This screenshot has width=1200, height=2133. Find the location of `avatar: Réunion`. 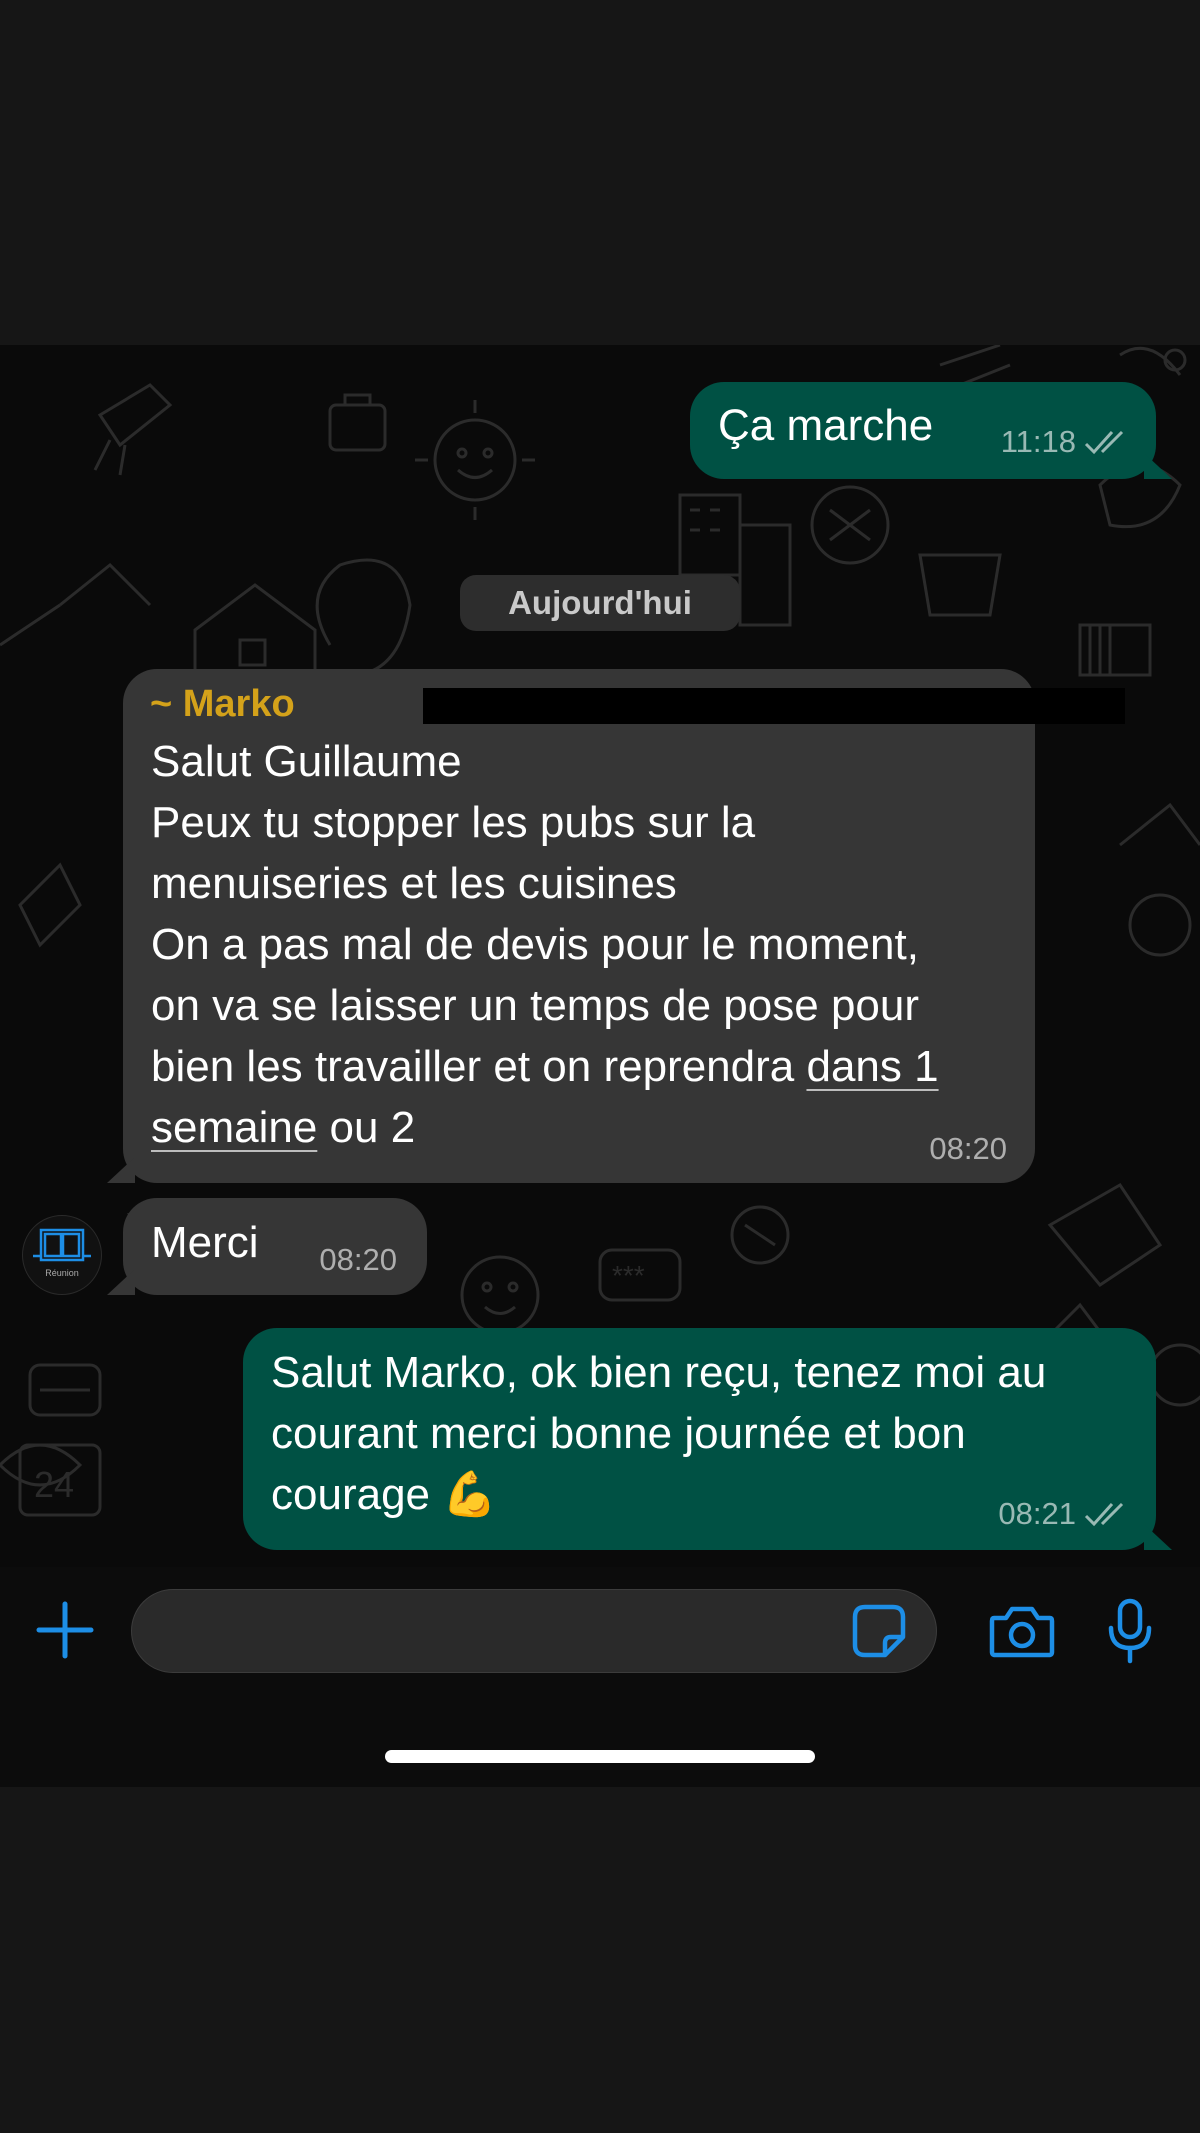

avatar: Réunion is located at coordinates (62, 1255).